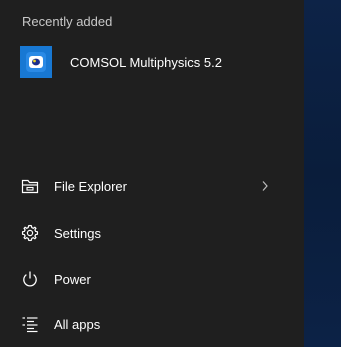 This screenshot has height=347, width=341. What do you see at coordinates (90, 186) in the screenshot?
I see `nav-item-label: File Explorer` at bounding box center [90, 186].